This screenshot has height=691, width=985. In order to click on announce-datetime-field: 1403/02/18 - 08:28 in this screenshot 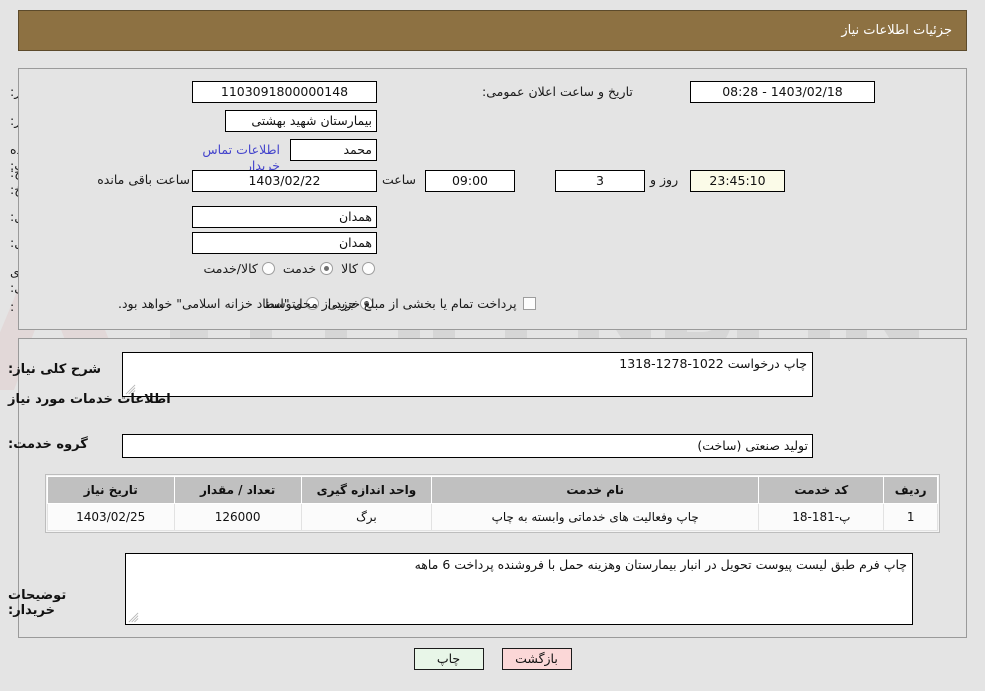, I will do `click(782, 92)`.